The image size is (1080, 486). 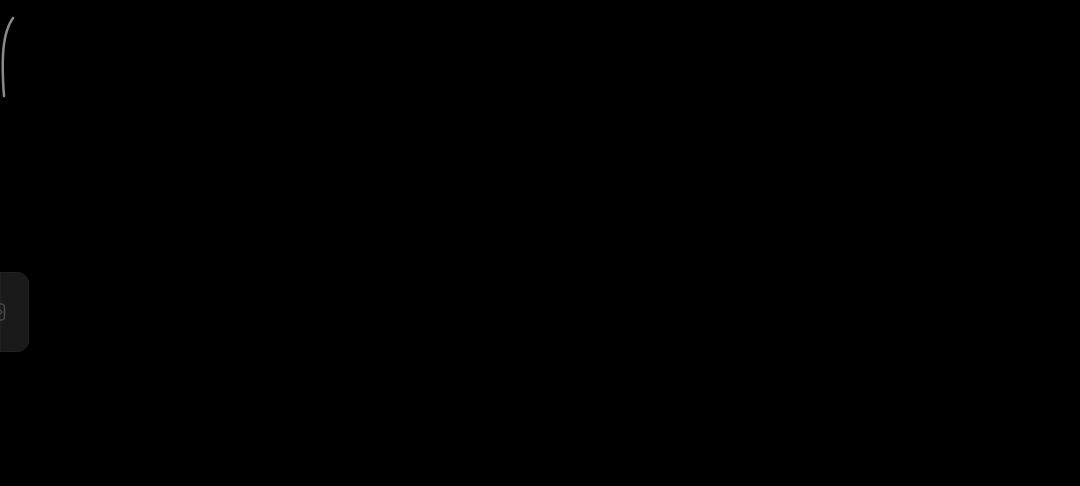 I want to click on side-panel-icon, so click(x=3, y=312).